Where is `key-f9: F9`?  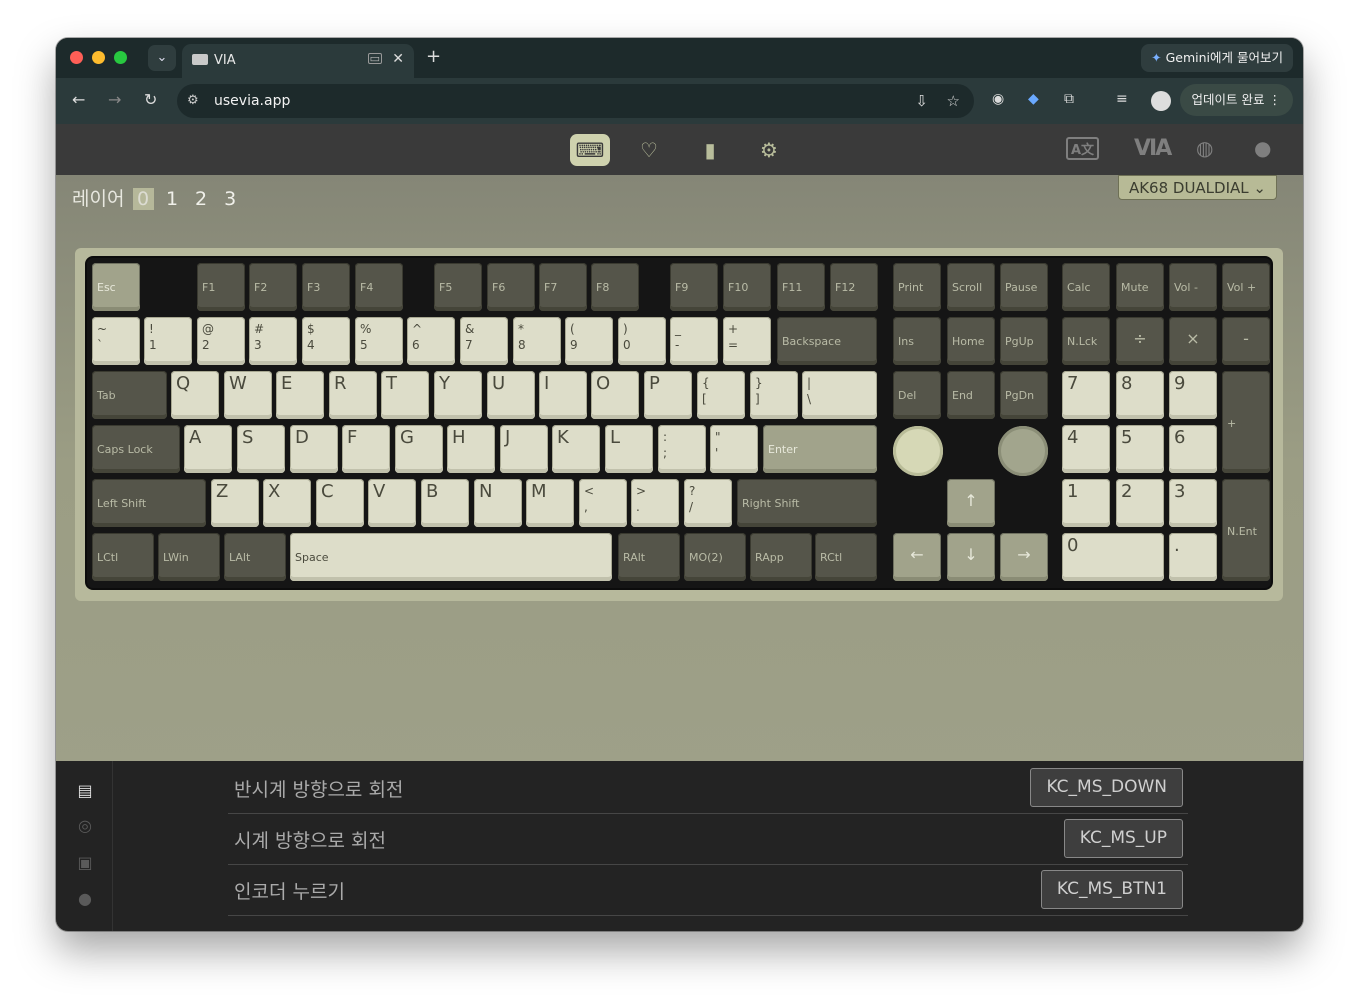 key-f9: F9 is located at coordinates (694, 287).